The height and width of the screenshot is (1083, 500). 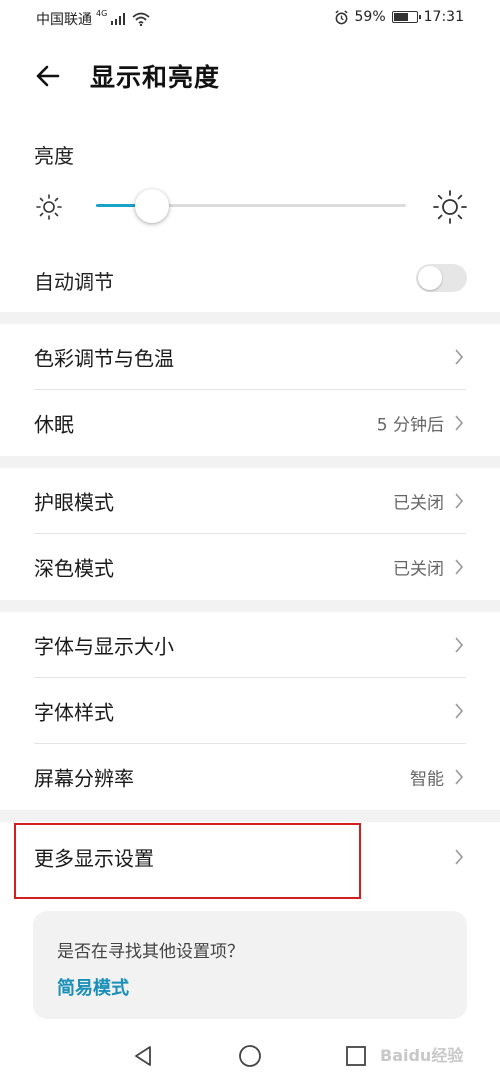 What do you see at coordinates (74, 502) in the screenshot?
I see `row-label: 护眼模式` at bounding box center [74, 502].